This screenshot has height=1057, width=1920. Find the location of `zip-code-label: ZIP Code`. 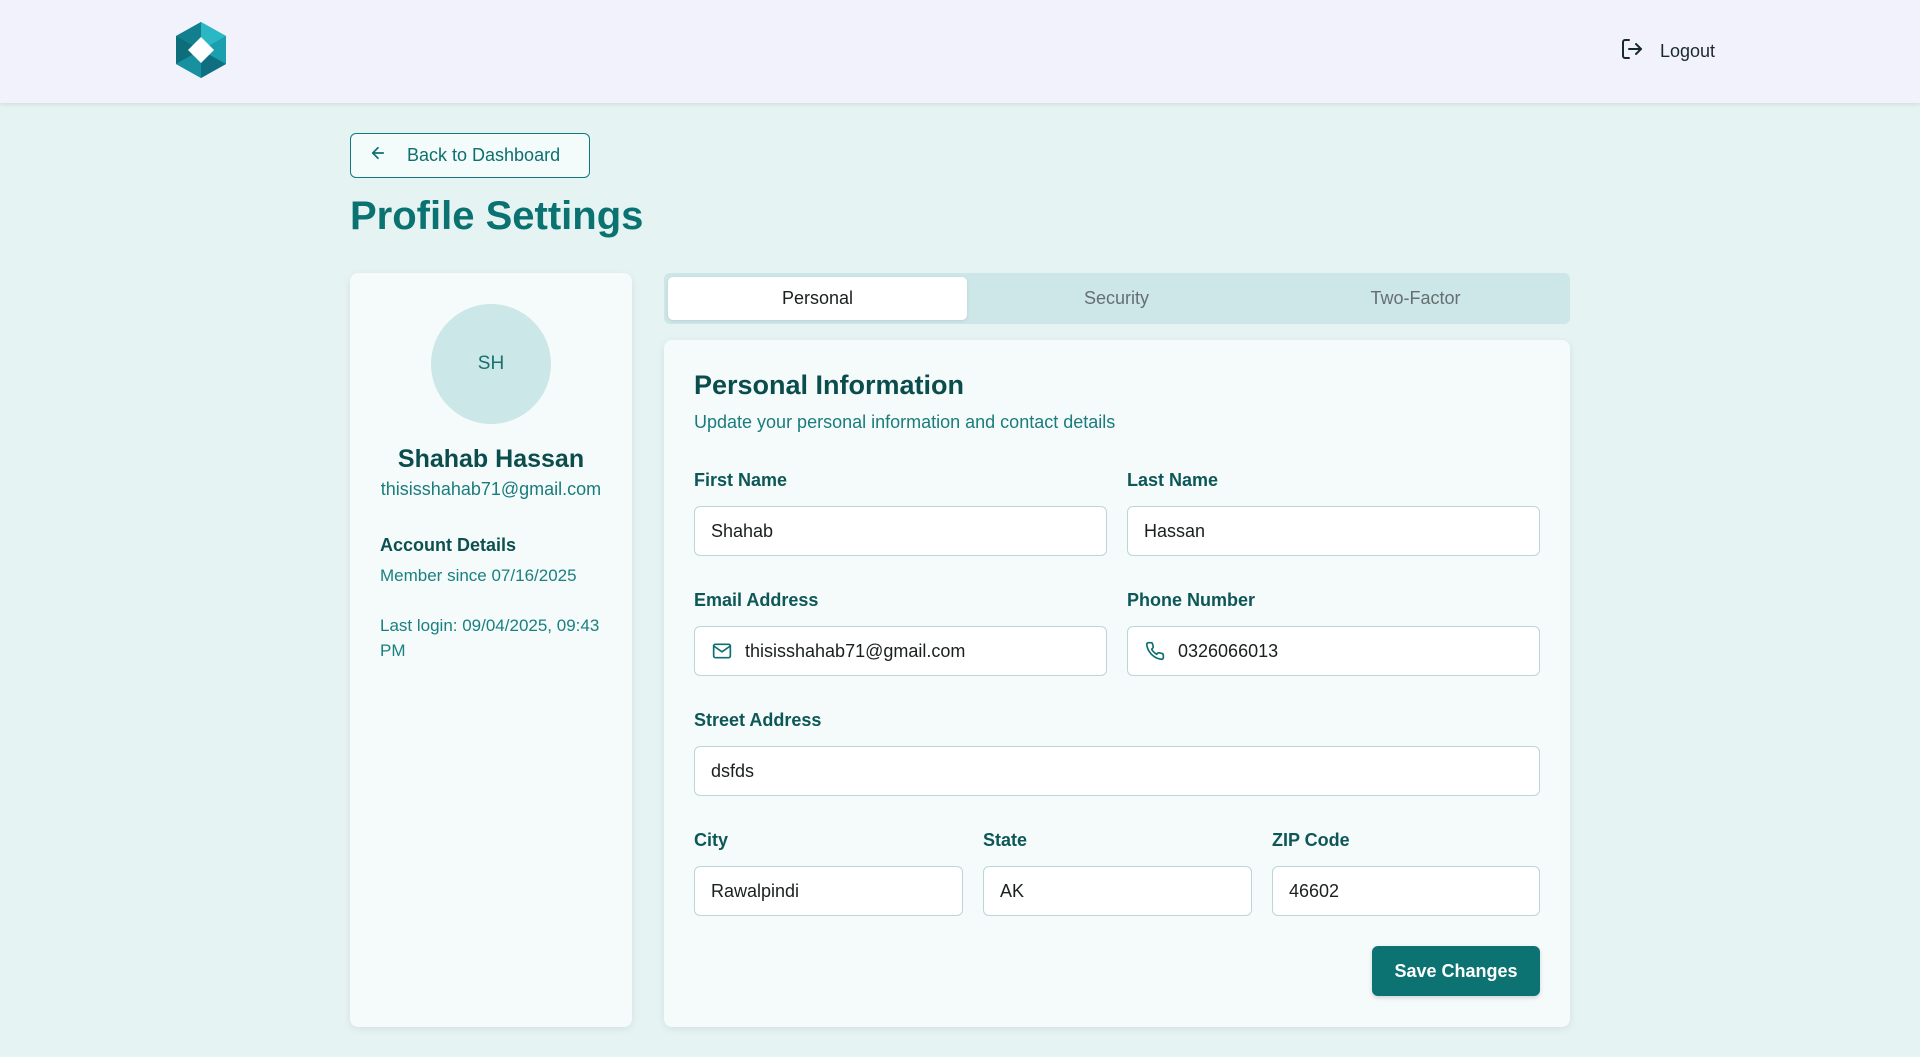

zip-code-label: ZIP Code is located at coordinates (1311, 840).